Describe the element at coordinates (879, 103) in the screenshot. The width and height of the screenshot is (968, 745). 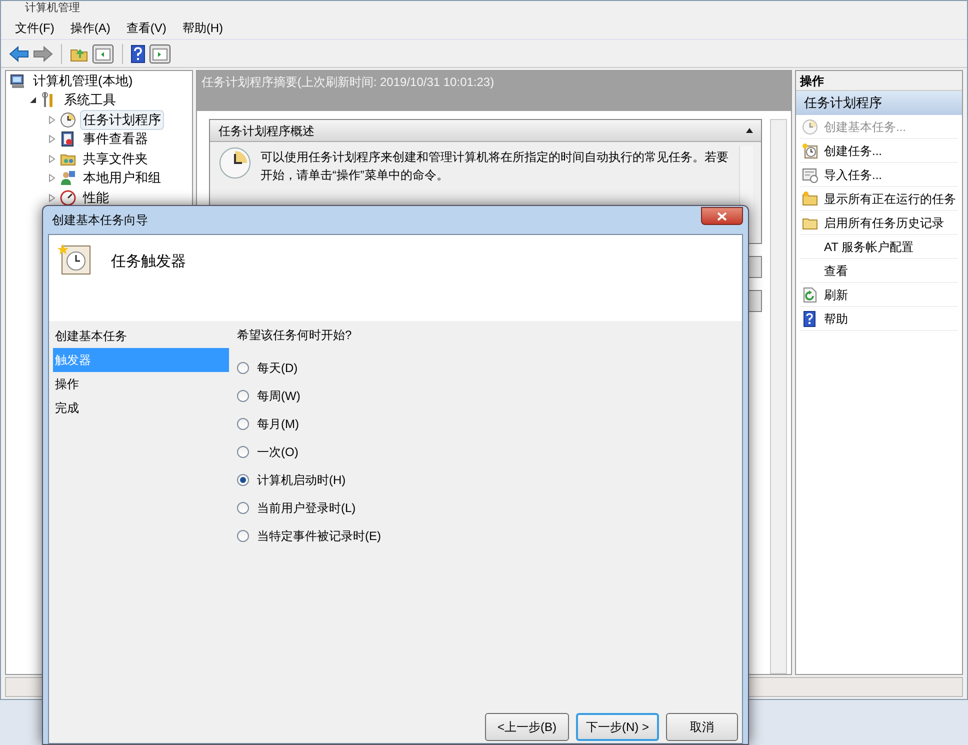
I see `section-header: 任务计划程序` at that location.